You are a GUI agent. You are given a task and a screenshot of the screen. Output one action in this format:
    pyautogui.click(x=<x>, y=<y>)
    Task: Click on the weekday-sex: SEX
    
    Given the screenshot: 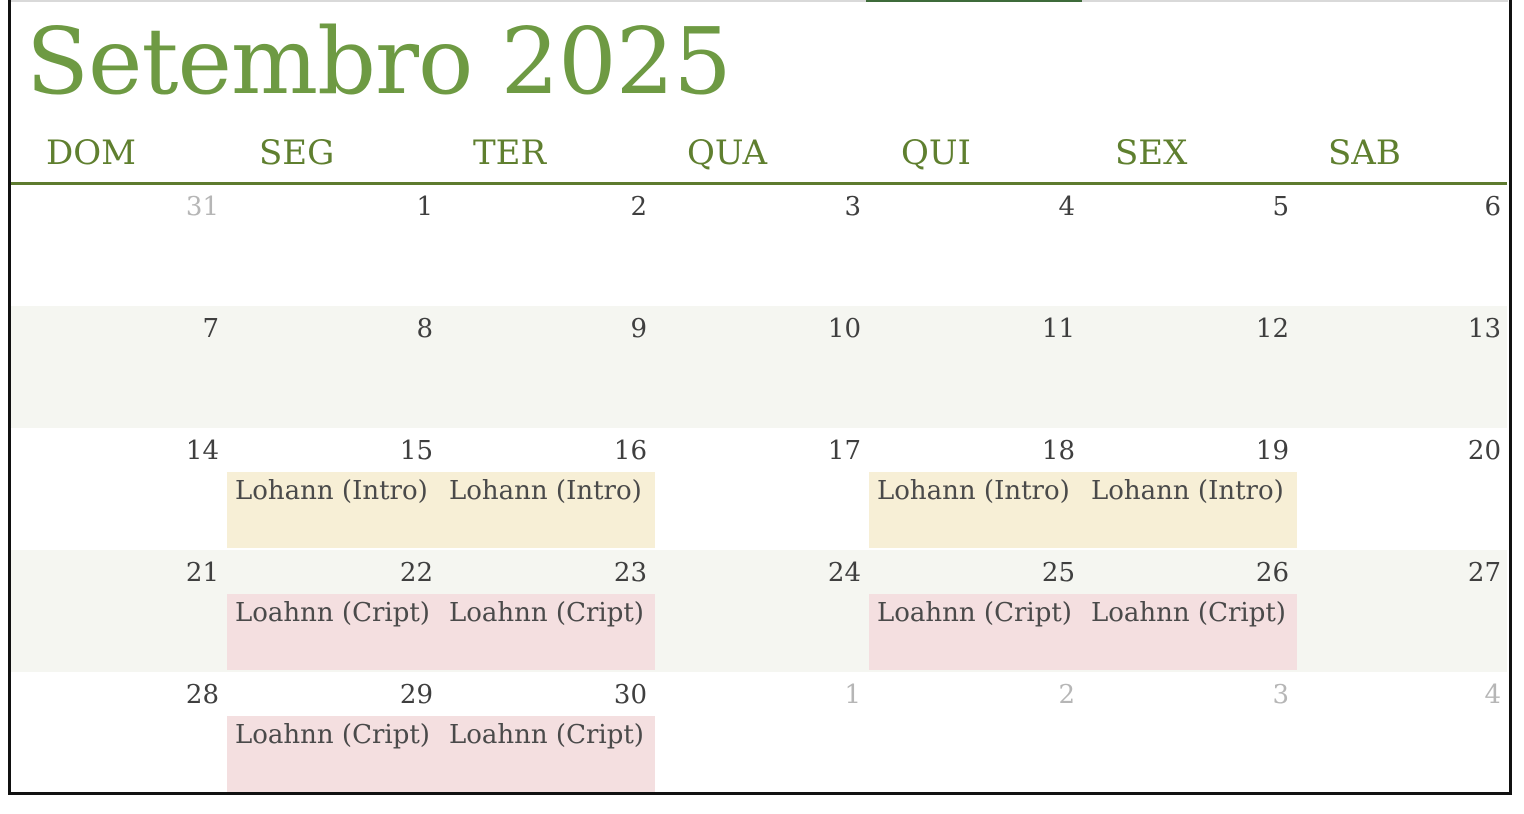 What is the action you would take?
    pyautogui.click(x=1151, y=153)
    